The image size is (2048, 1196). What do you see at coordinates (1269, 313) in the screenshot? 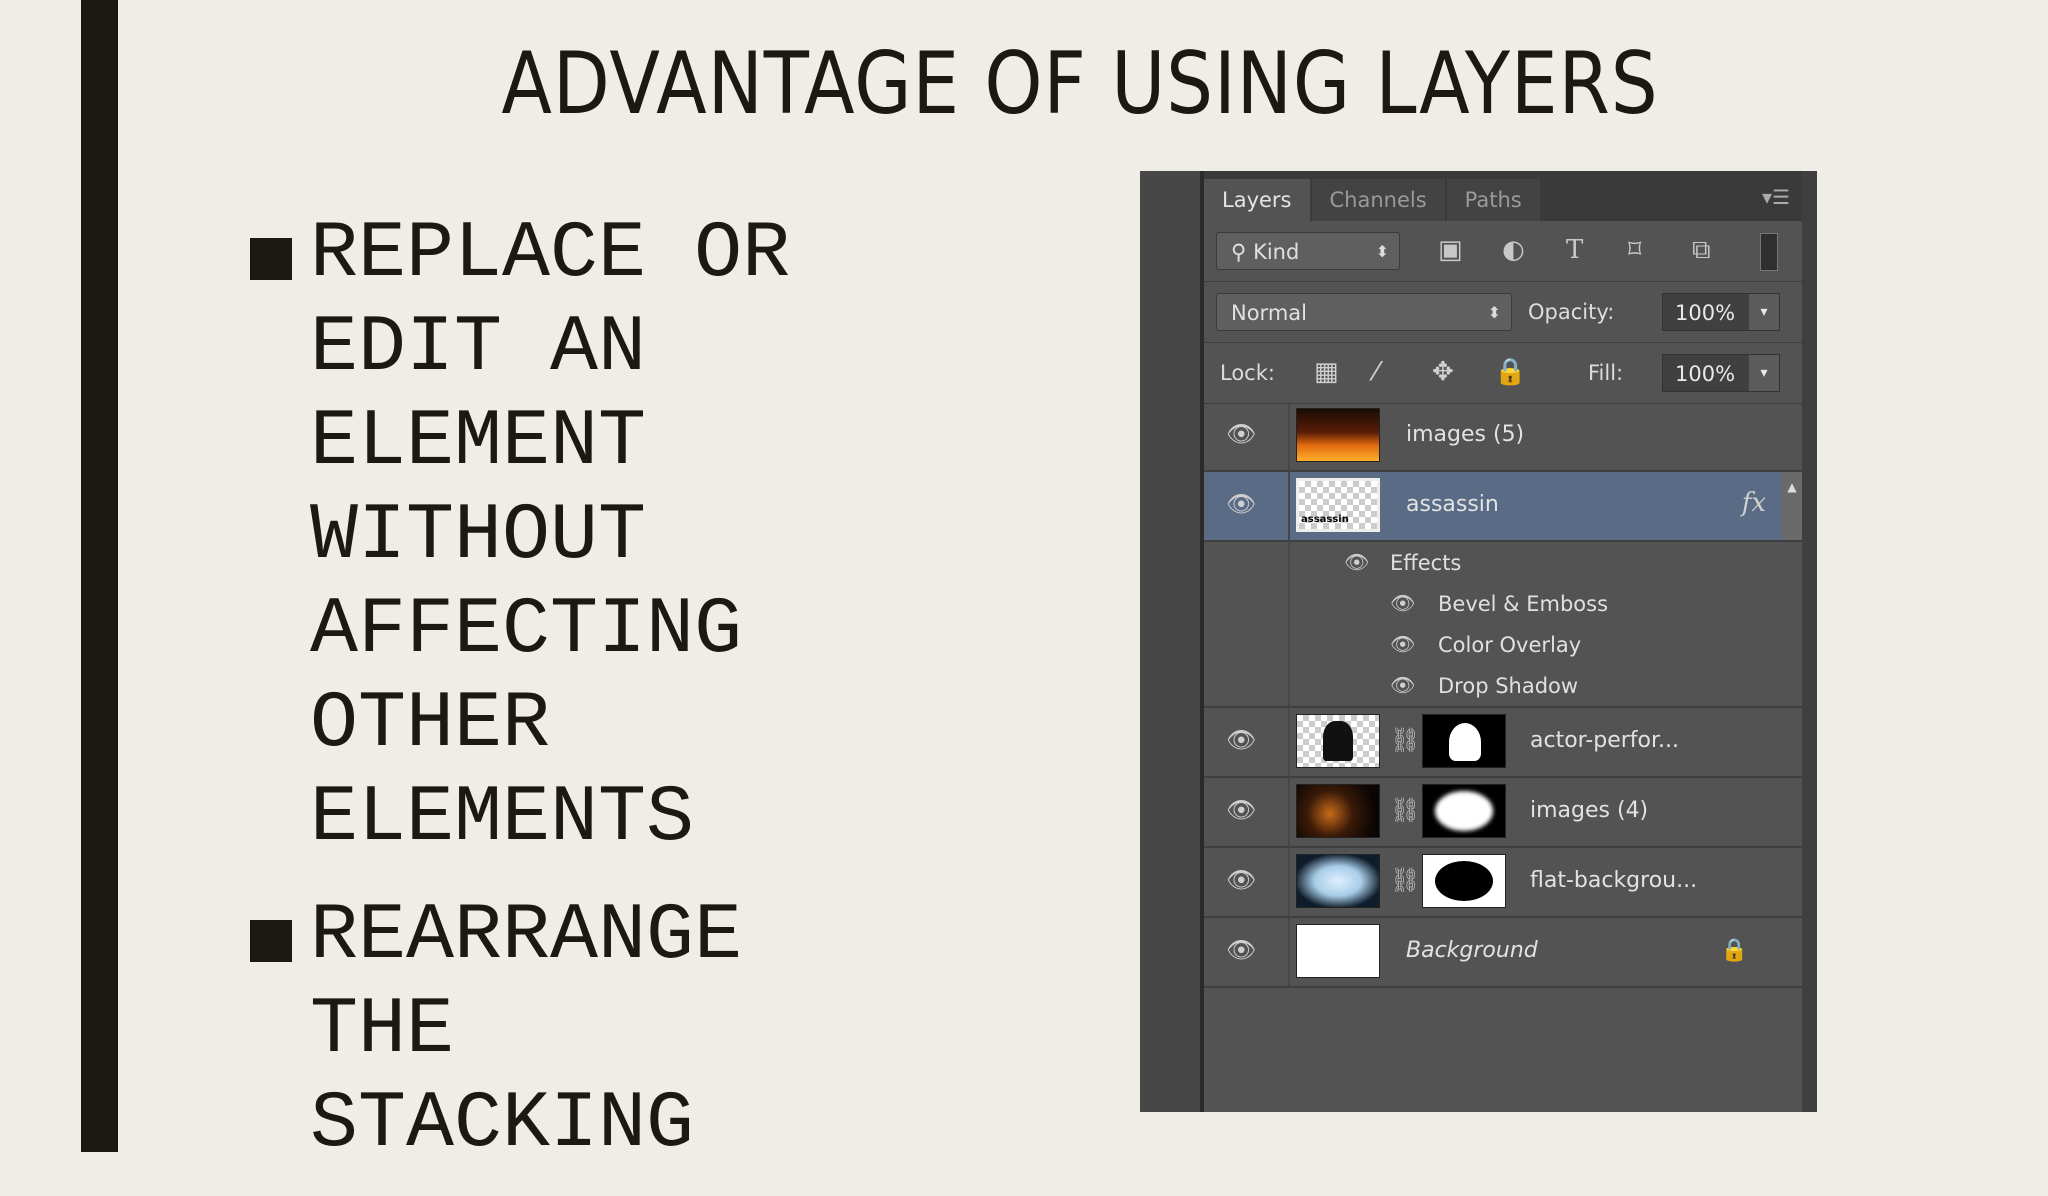
I see `blend-mode-value: Normal` at bounding box center [1269, 313].